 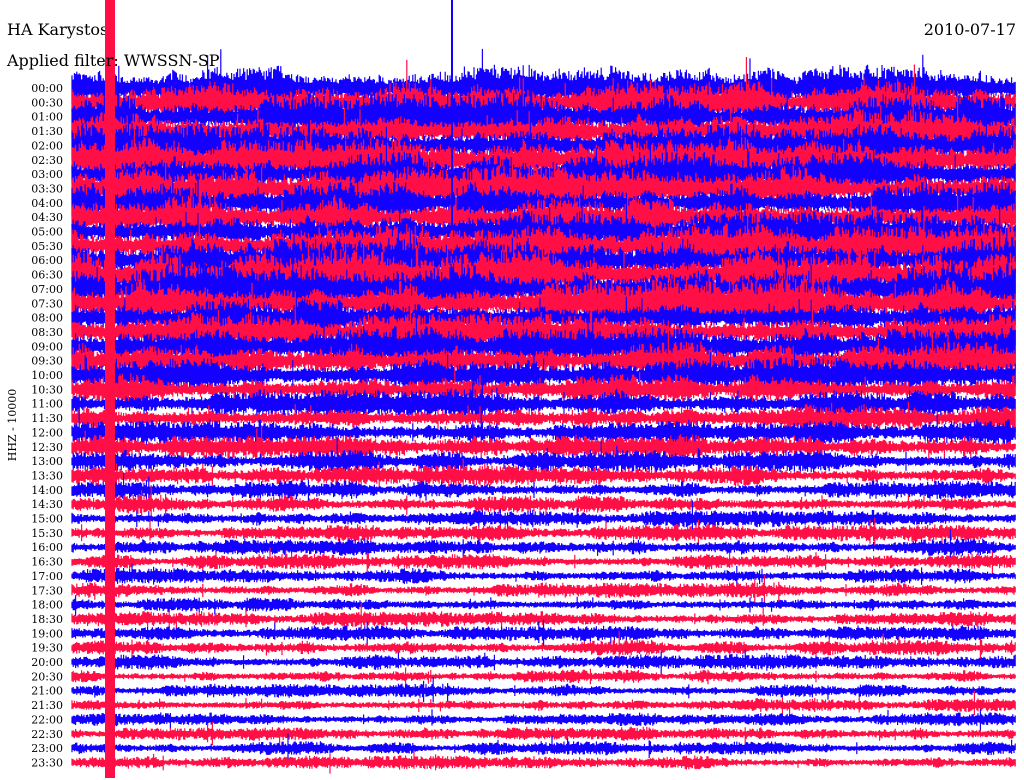 I want to click on tick-label-2100: 21:00, so click(x=47, y=691).